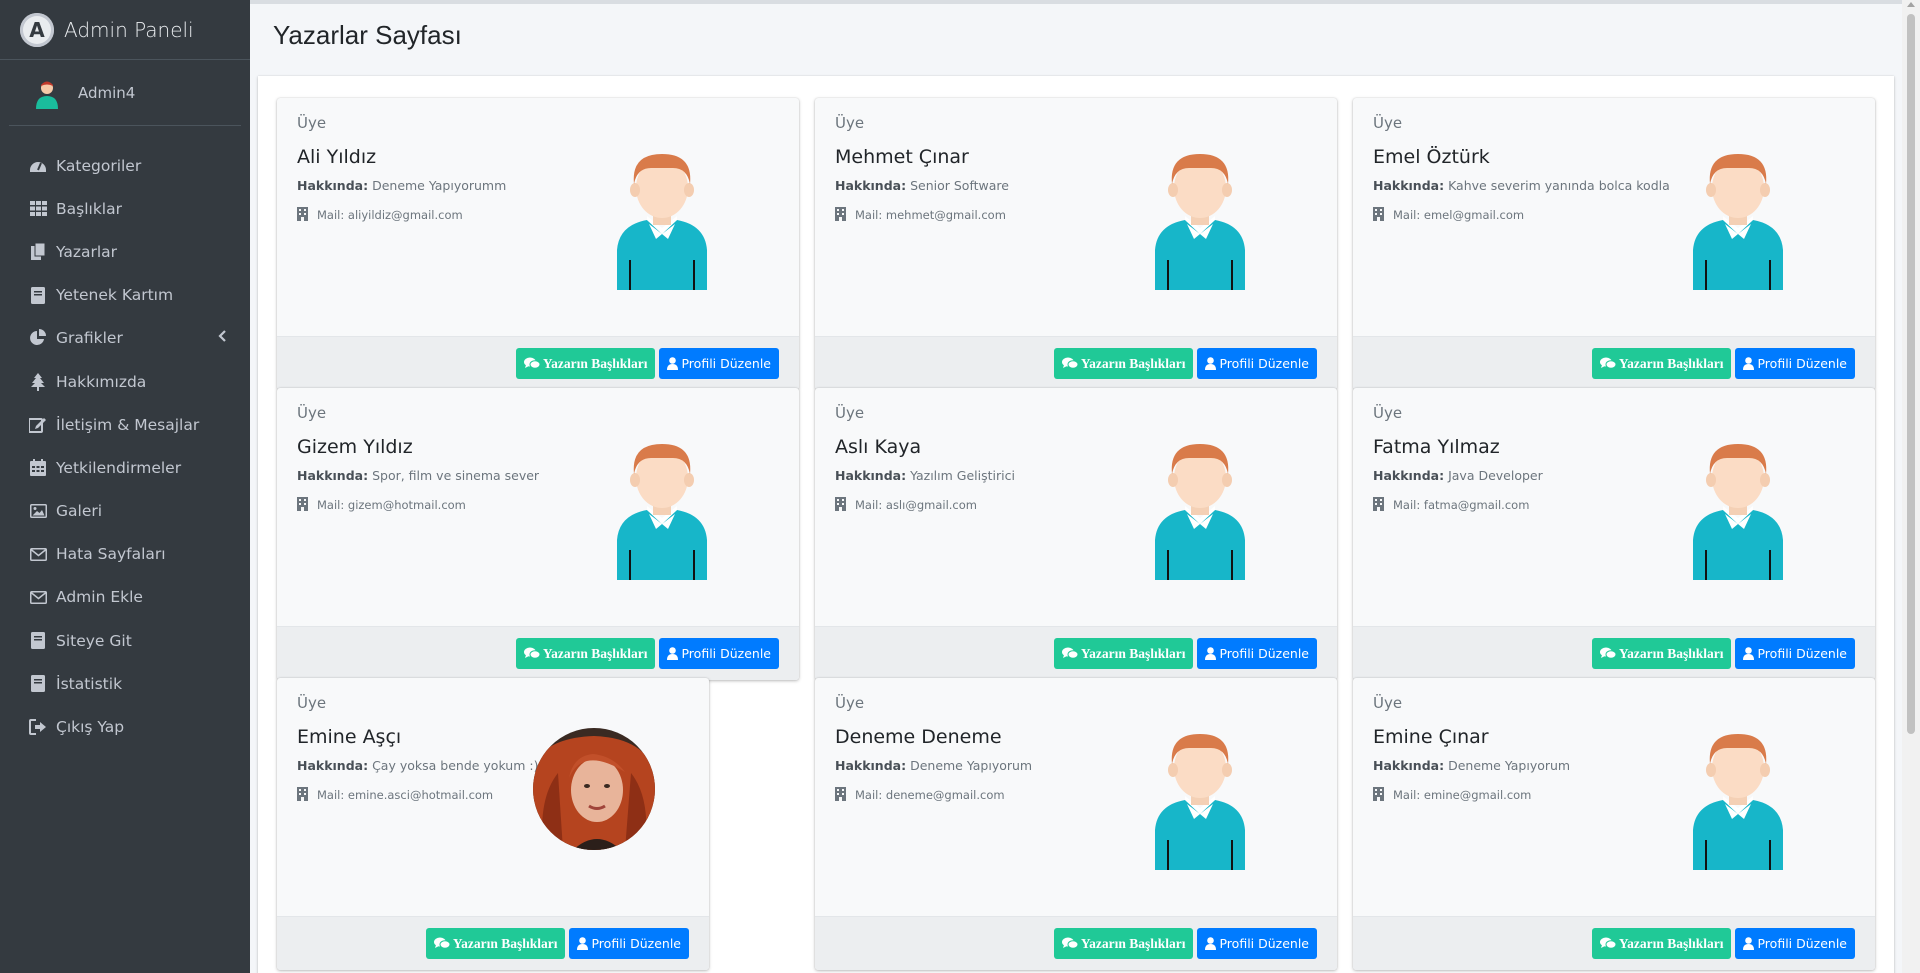 Image resolution: width=1920 pixels, height=973 pixels. I want to click on about-text: Spor, film ve sinema sever, so click(456, 475).